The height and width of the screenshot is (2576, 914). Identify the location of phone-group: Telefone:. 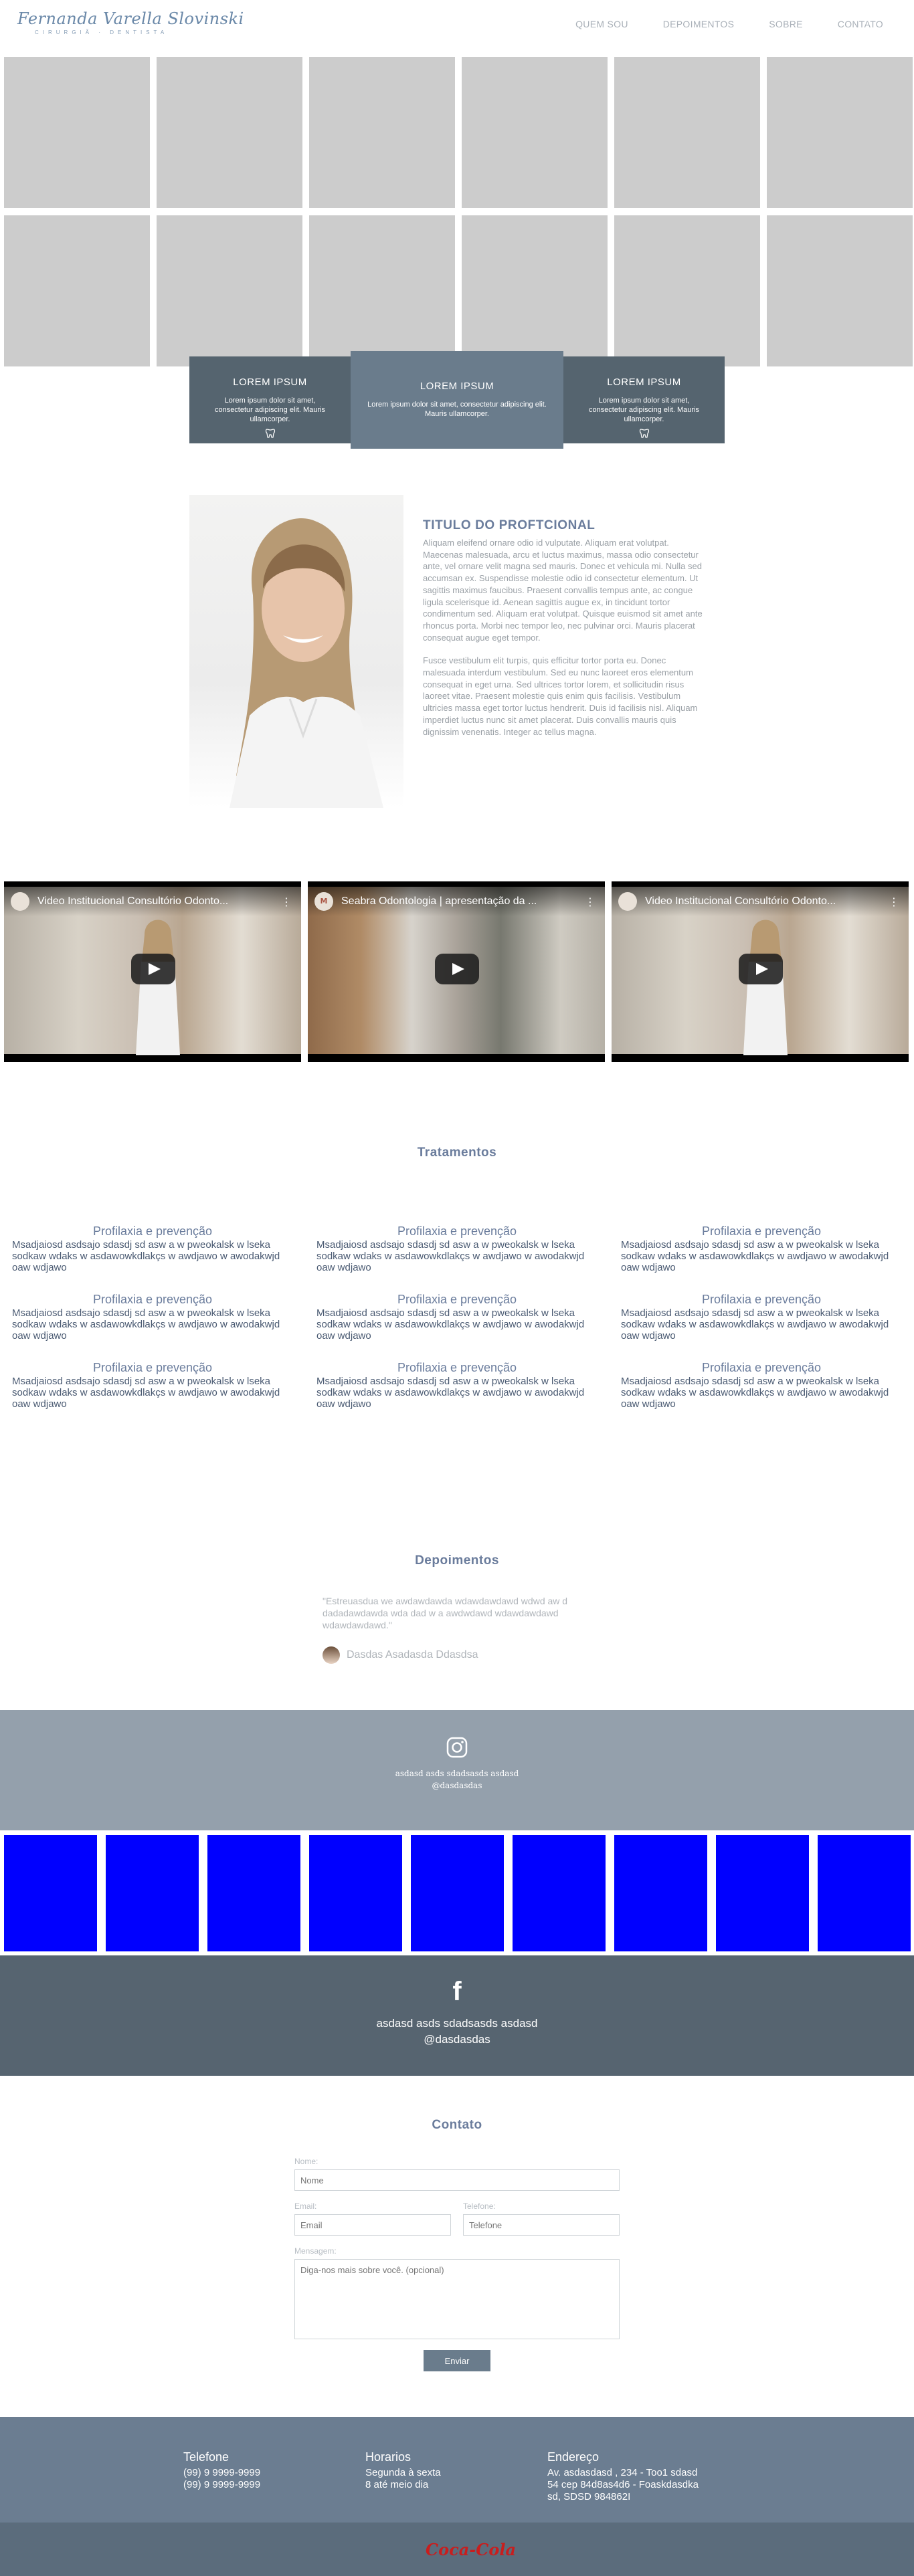
(541, 2219).